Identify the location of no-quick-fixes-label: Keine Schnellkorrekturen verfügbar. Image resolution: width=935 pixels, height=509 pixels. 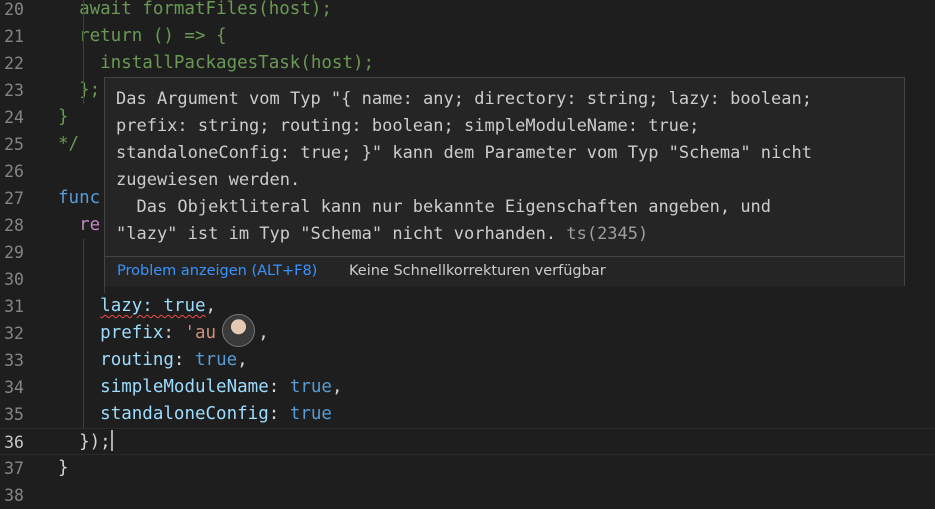
(477, 271).